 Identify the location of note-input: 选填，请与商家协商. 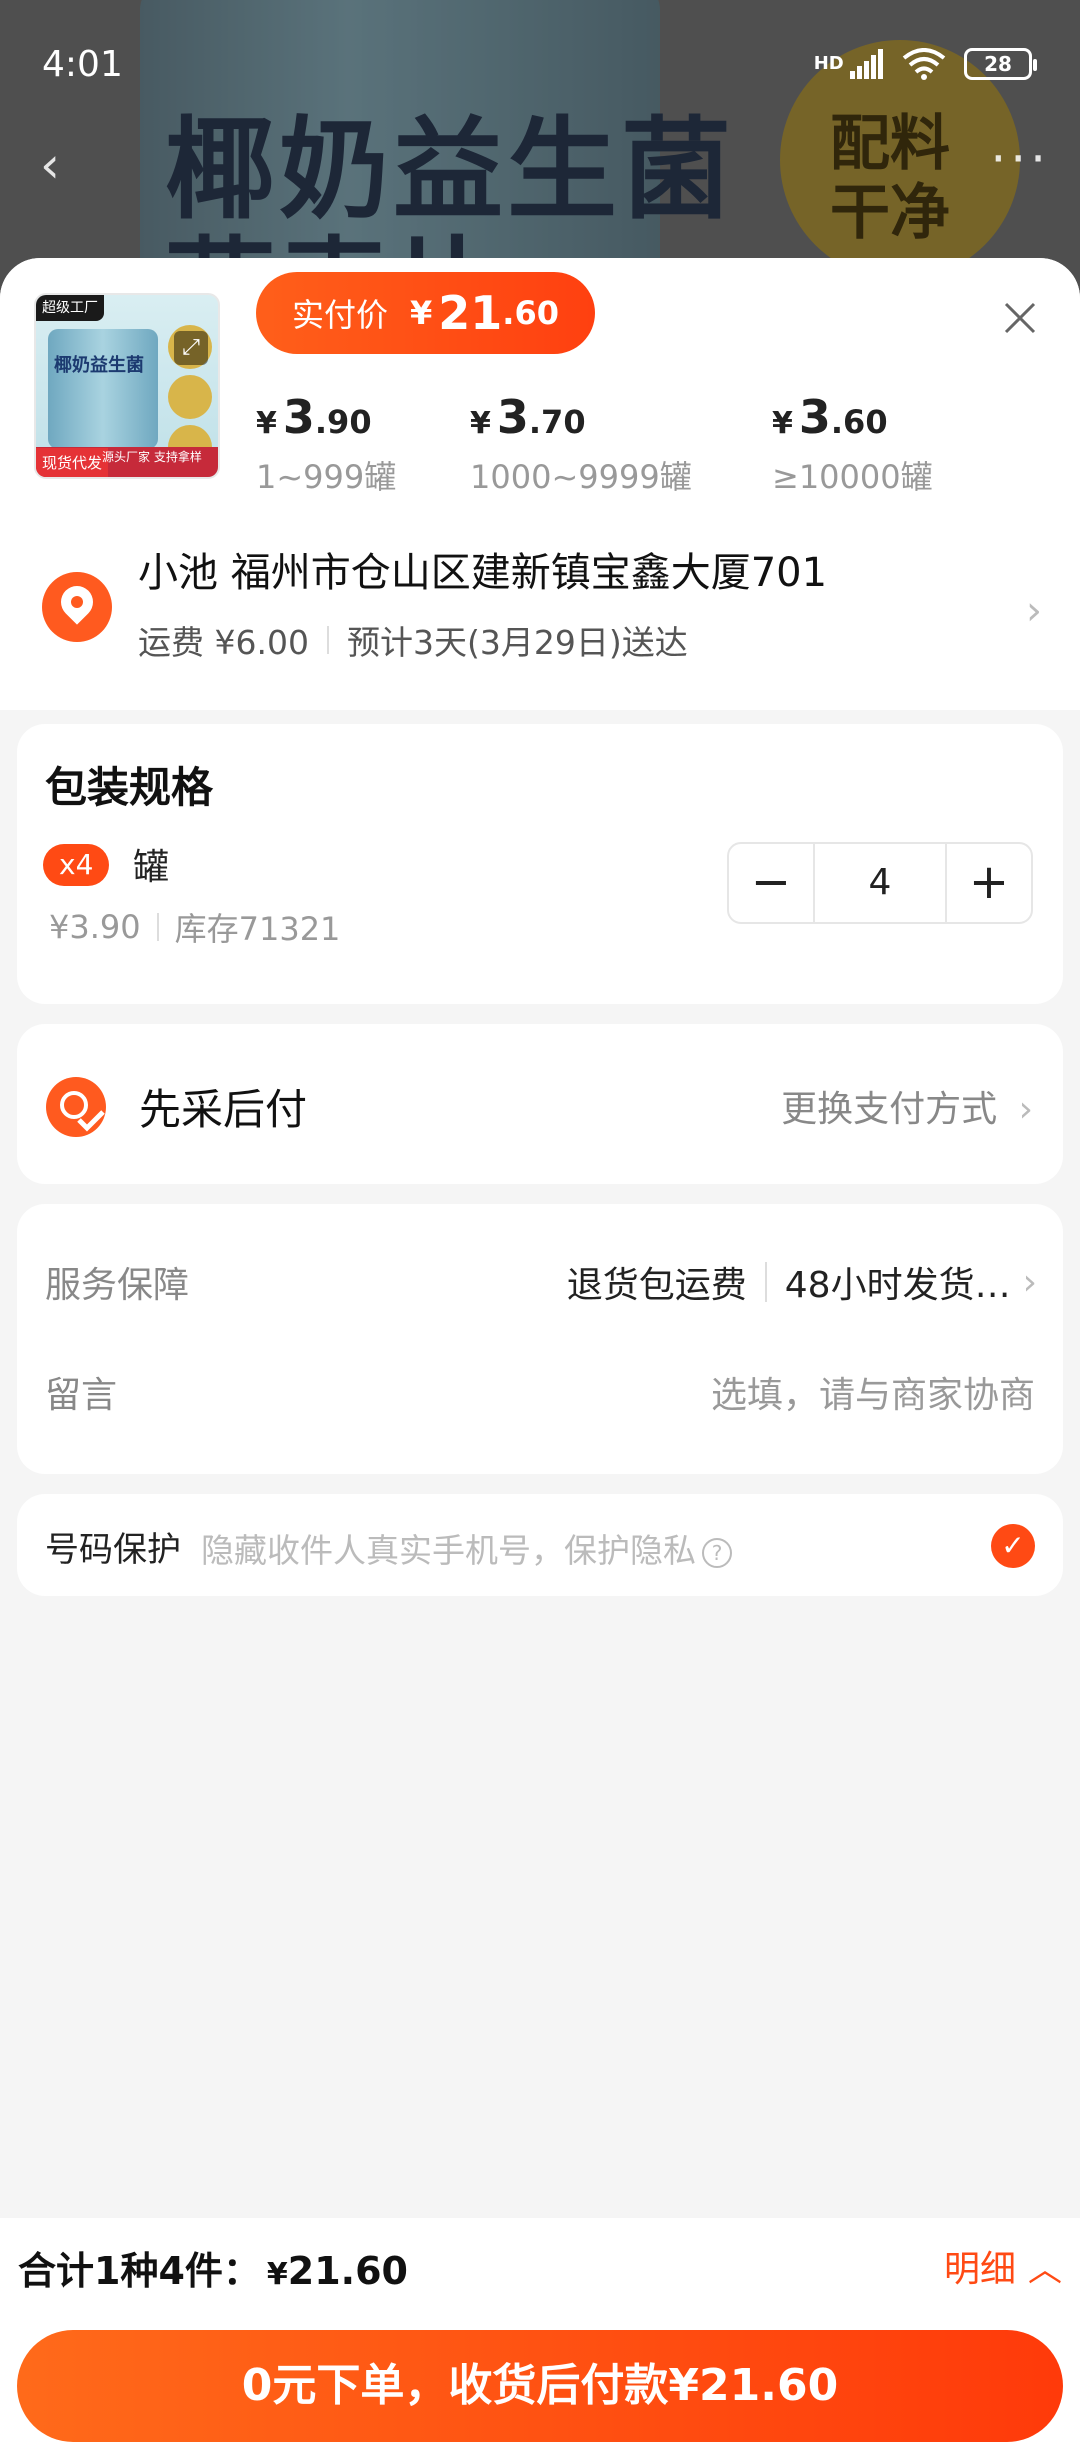
(873, 1392).